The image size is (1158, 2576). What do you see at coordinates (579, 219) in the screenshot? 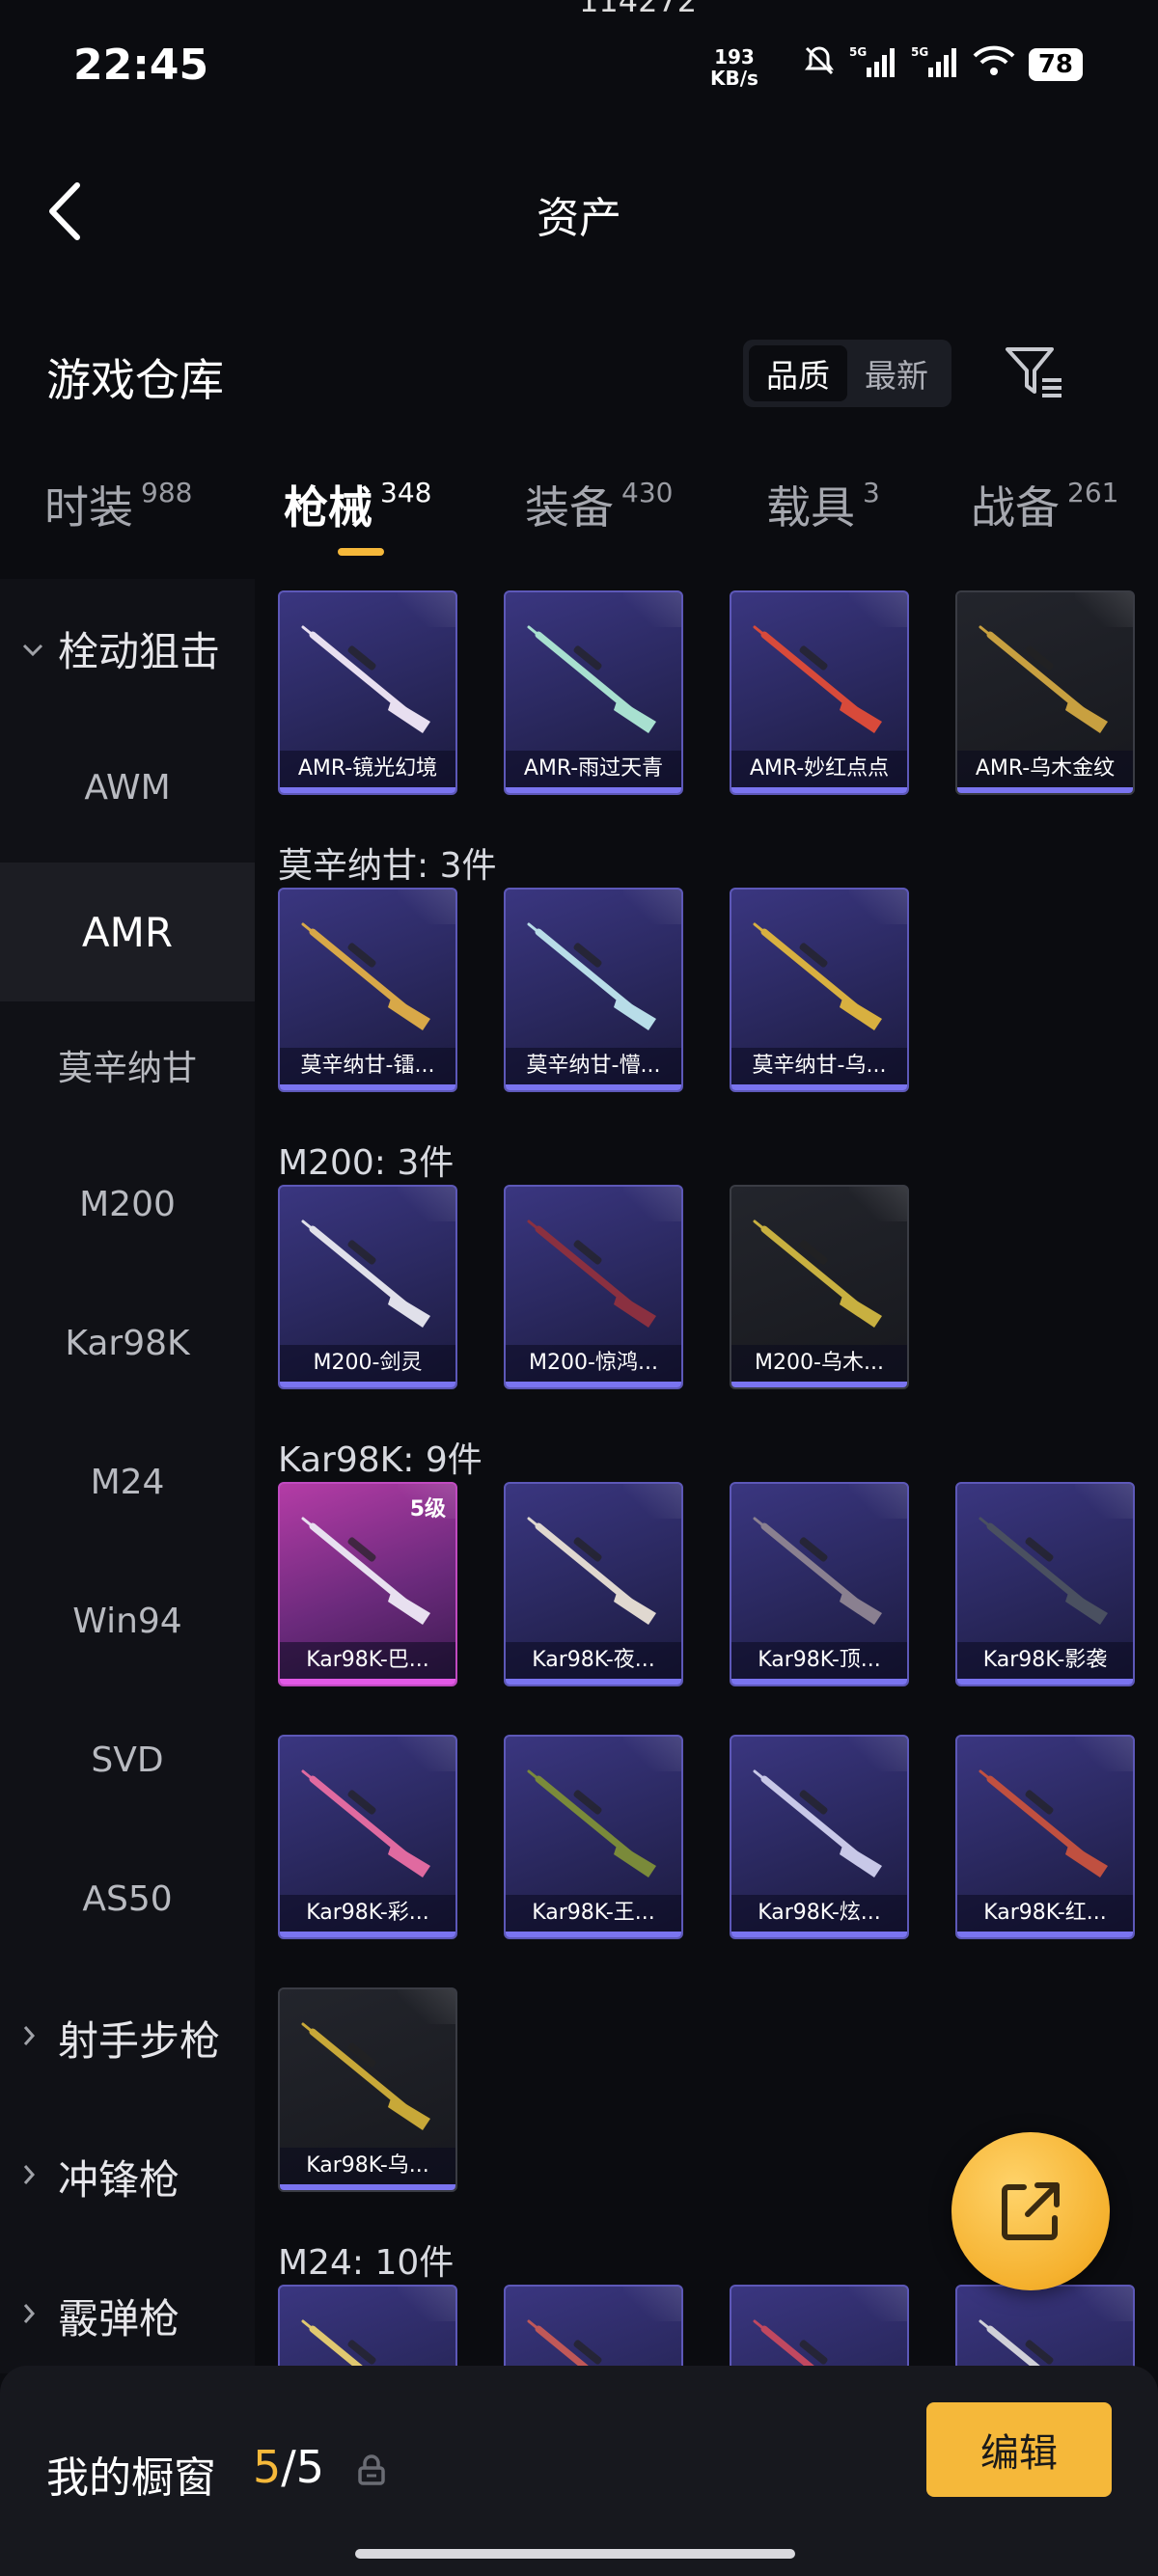
I see `page-title: 资产` at bounding box center [579, 219].